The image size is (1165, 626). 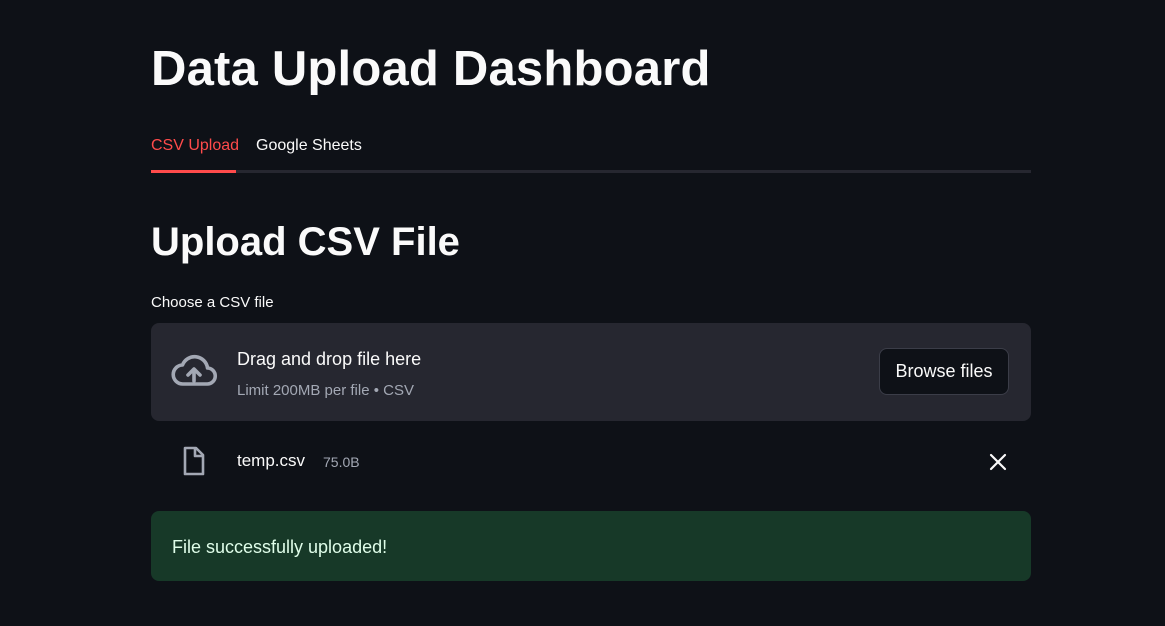 What do you see at coordinates (591, 171) in the screenshot?
I see `tab-bar-divider` at bounding box center [591, 171].